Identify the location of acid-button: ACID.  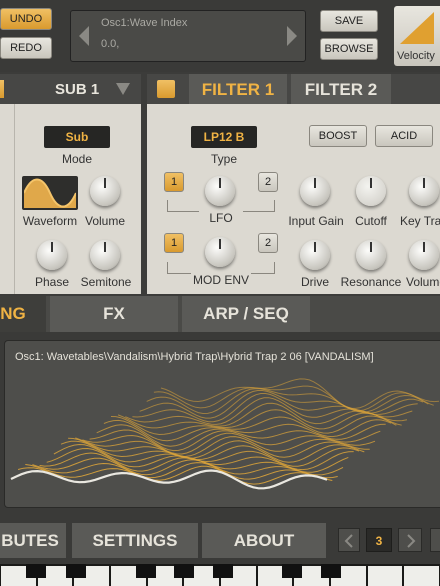
(404, 136).